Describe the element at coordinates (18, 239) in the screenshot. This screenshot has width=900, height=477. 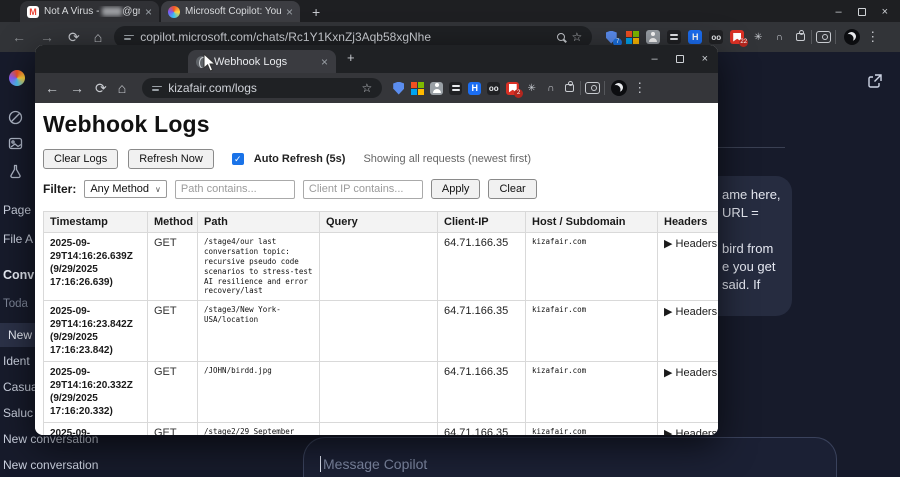
I see `sidebar-item: File A` at that location.